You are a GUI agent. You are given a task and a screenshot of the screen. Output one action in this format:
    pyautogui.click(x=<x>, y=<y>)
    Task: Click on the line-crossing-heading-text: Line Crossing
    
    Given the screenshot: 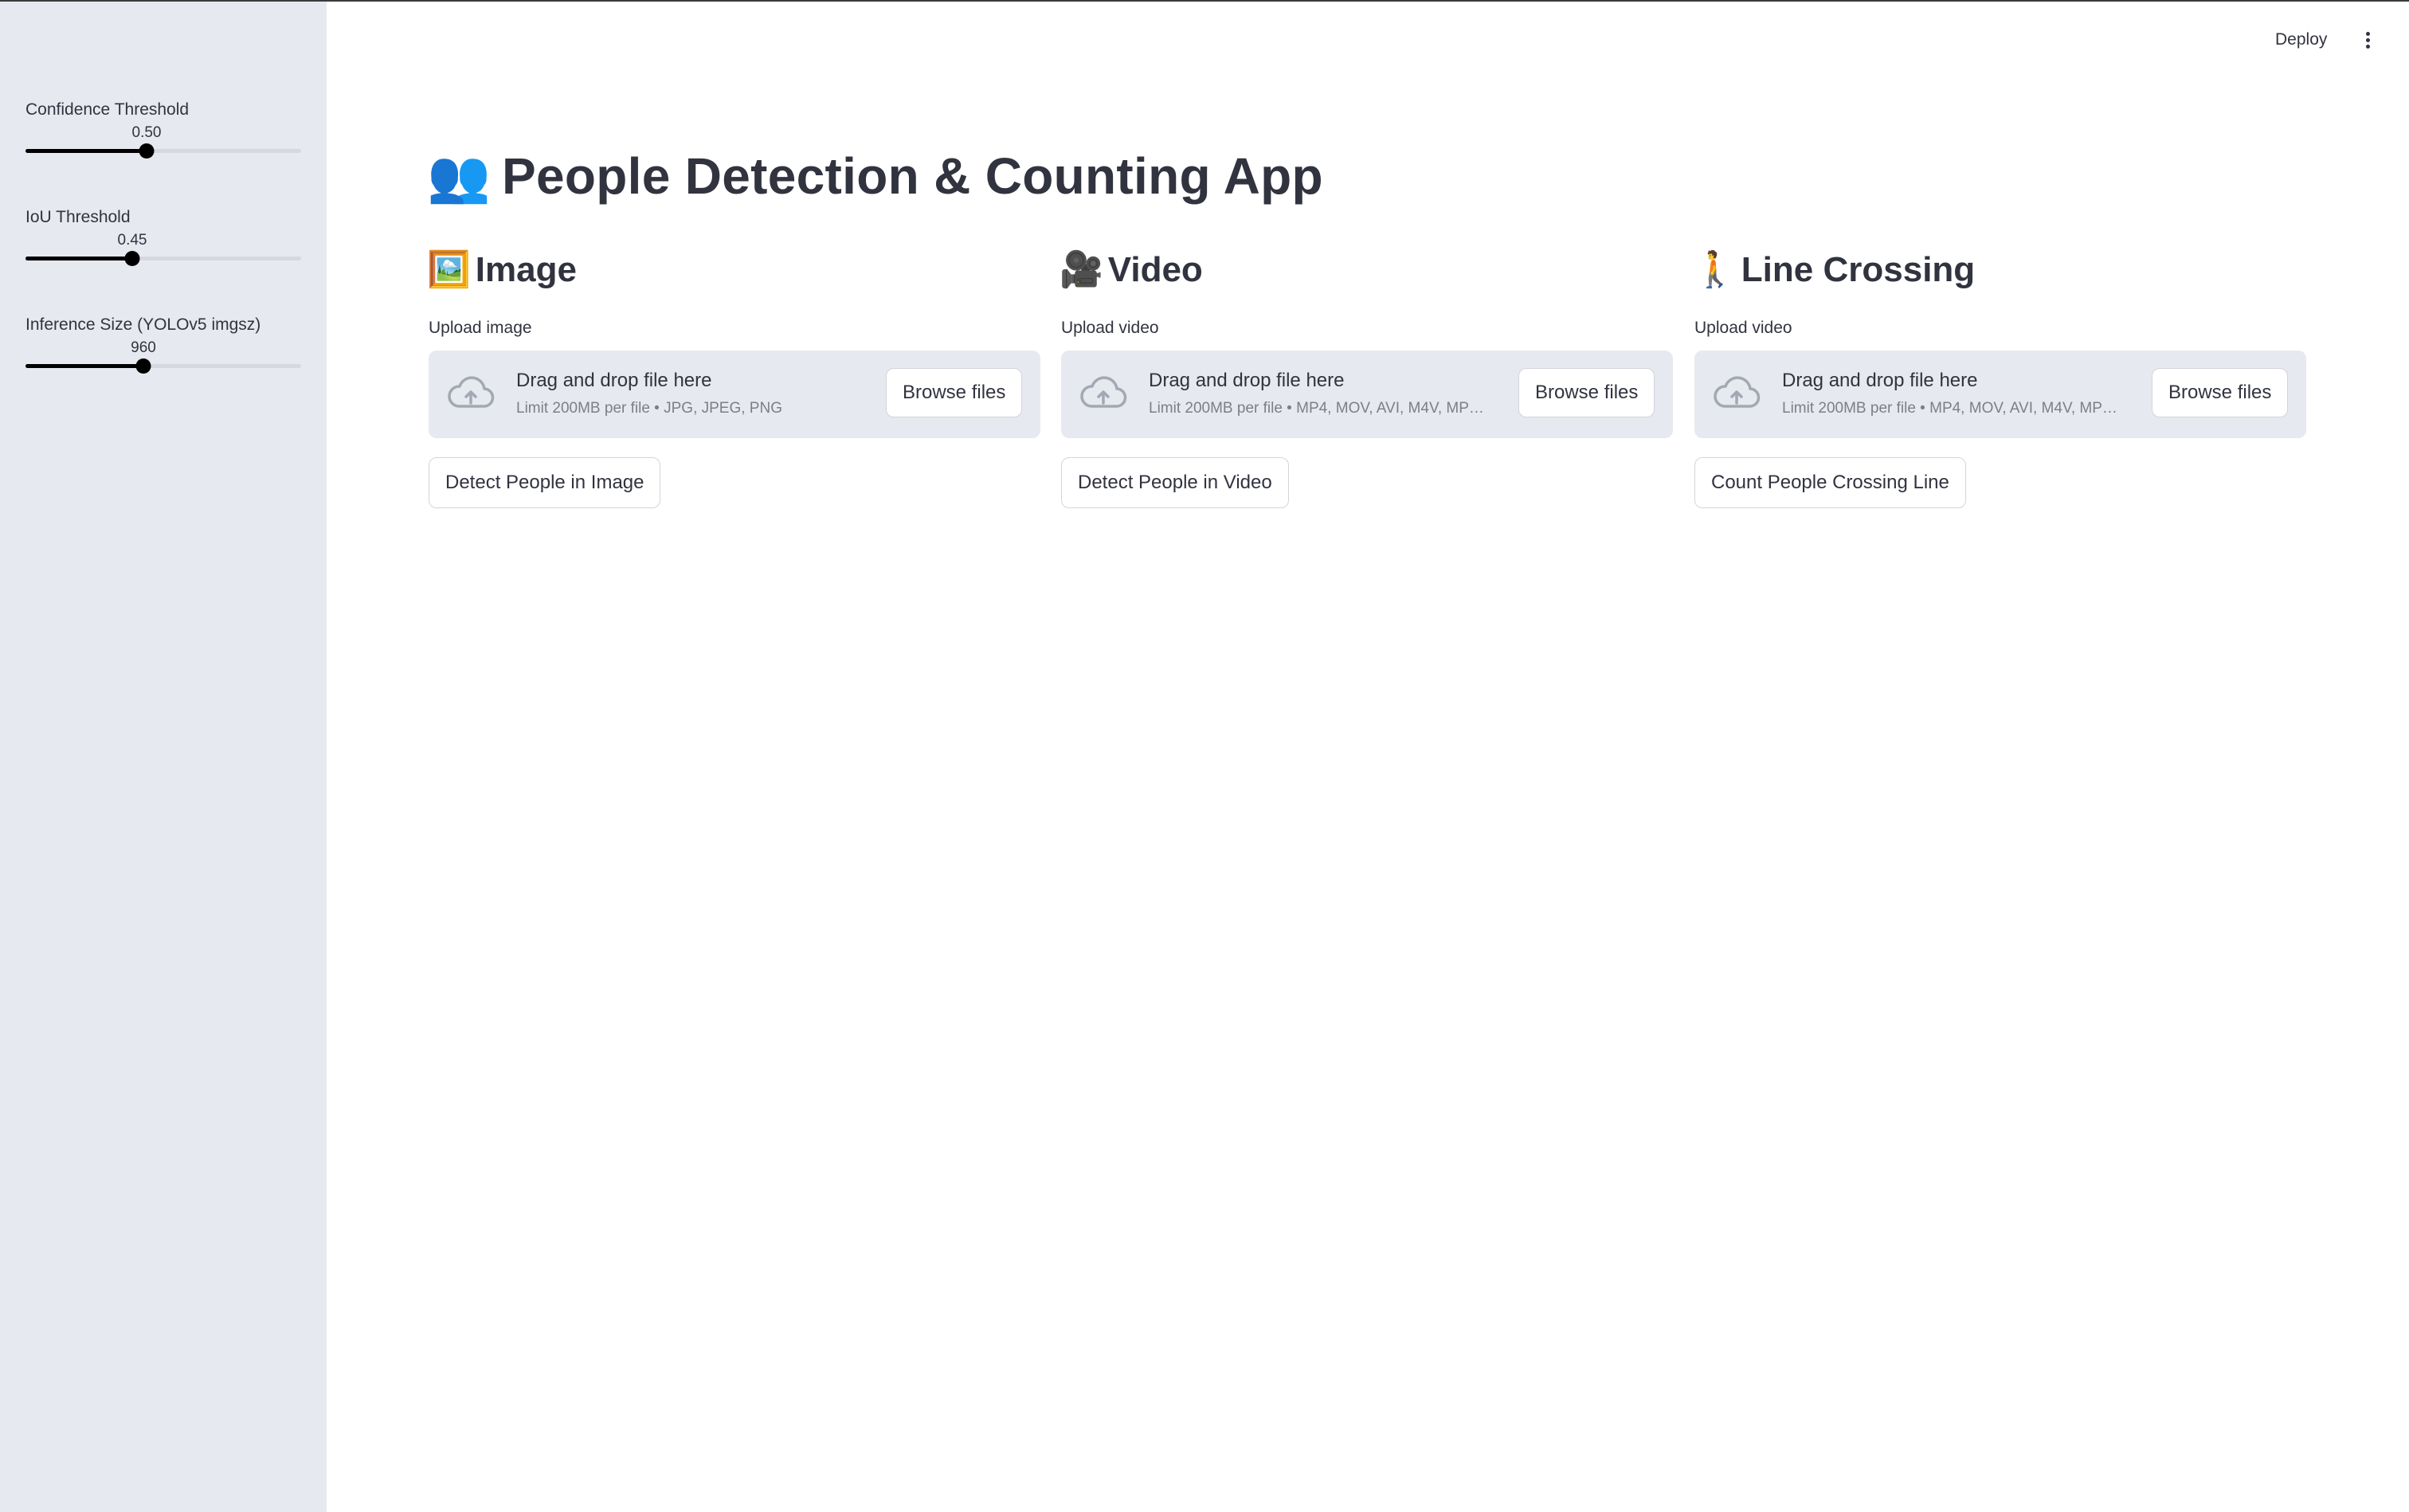 What is the action you would take?
    pyautogui.click(x=1858, y=269)
    